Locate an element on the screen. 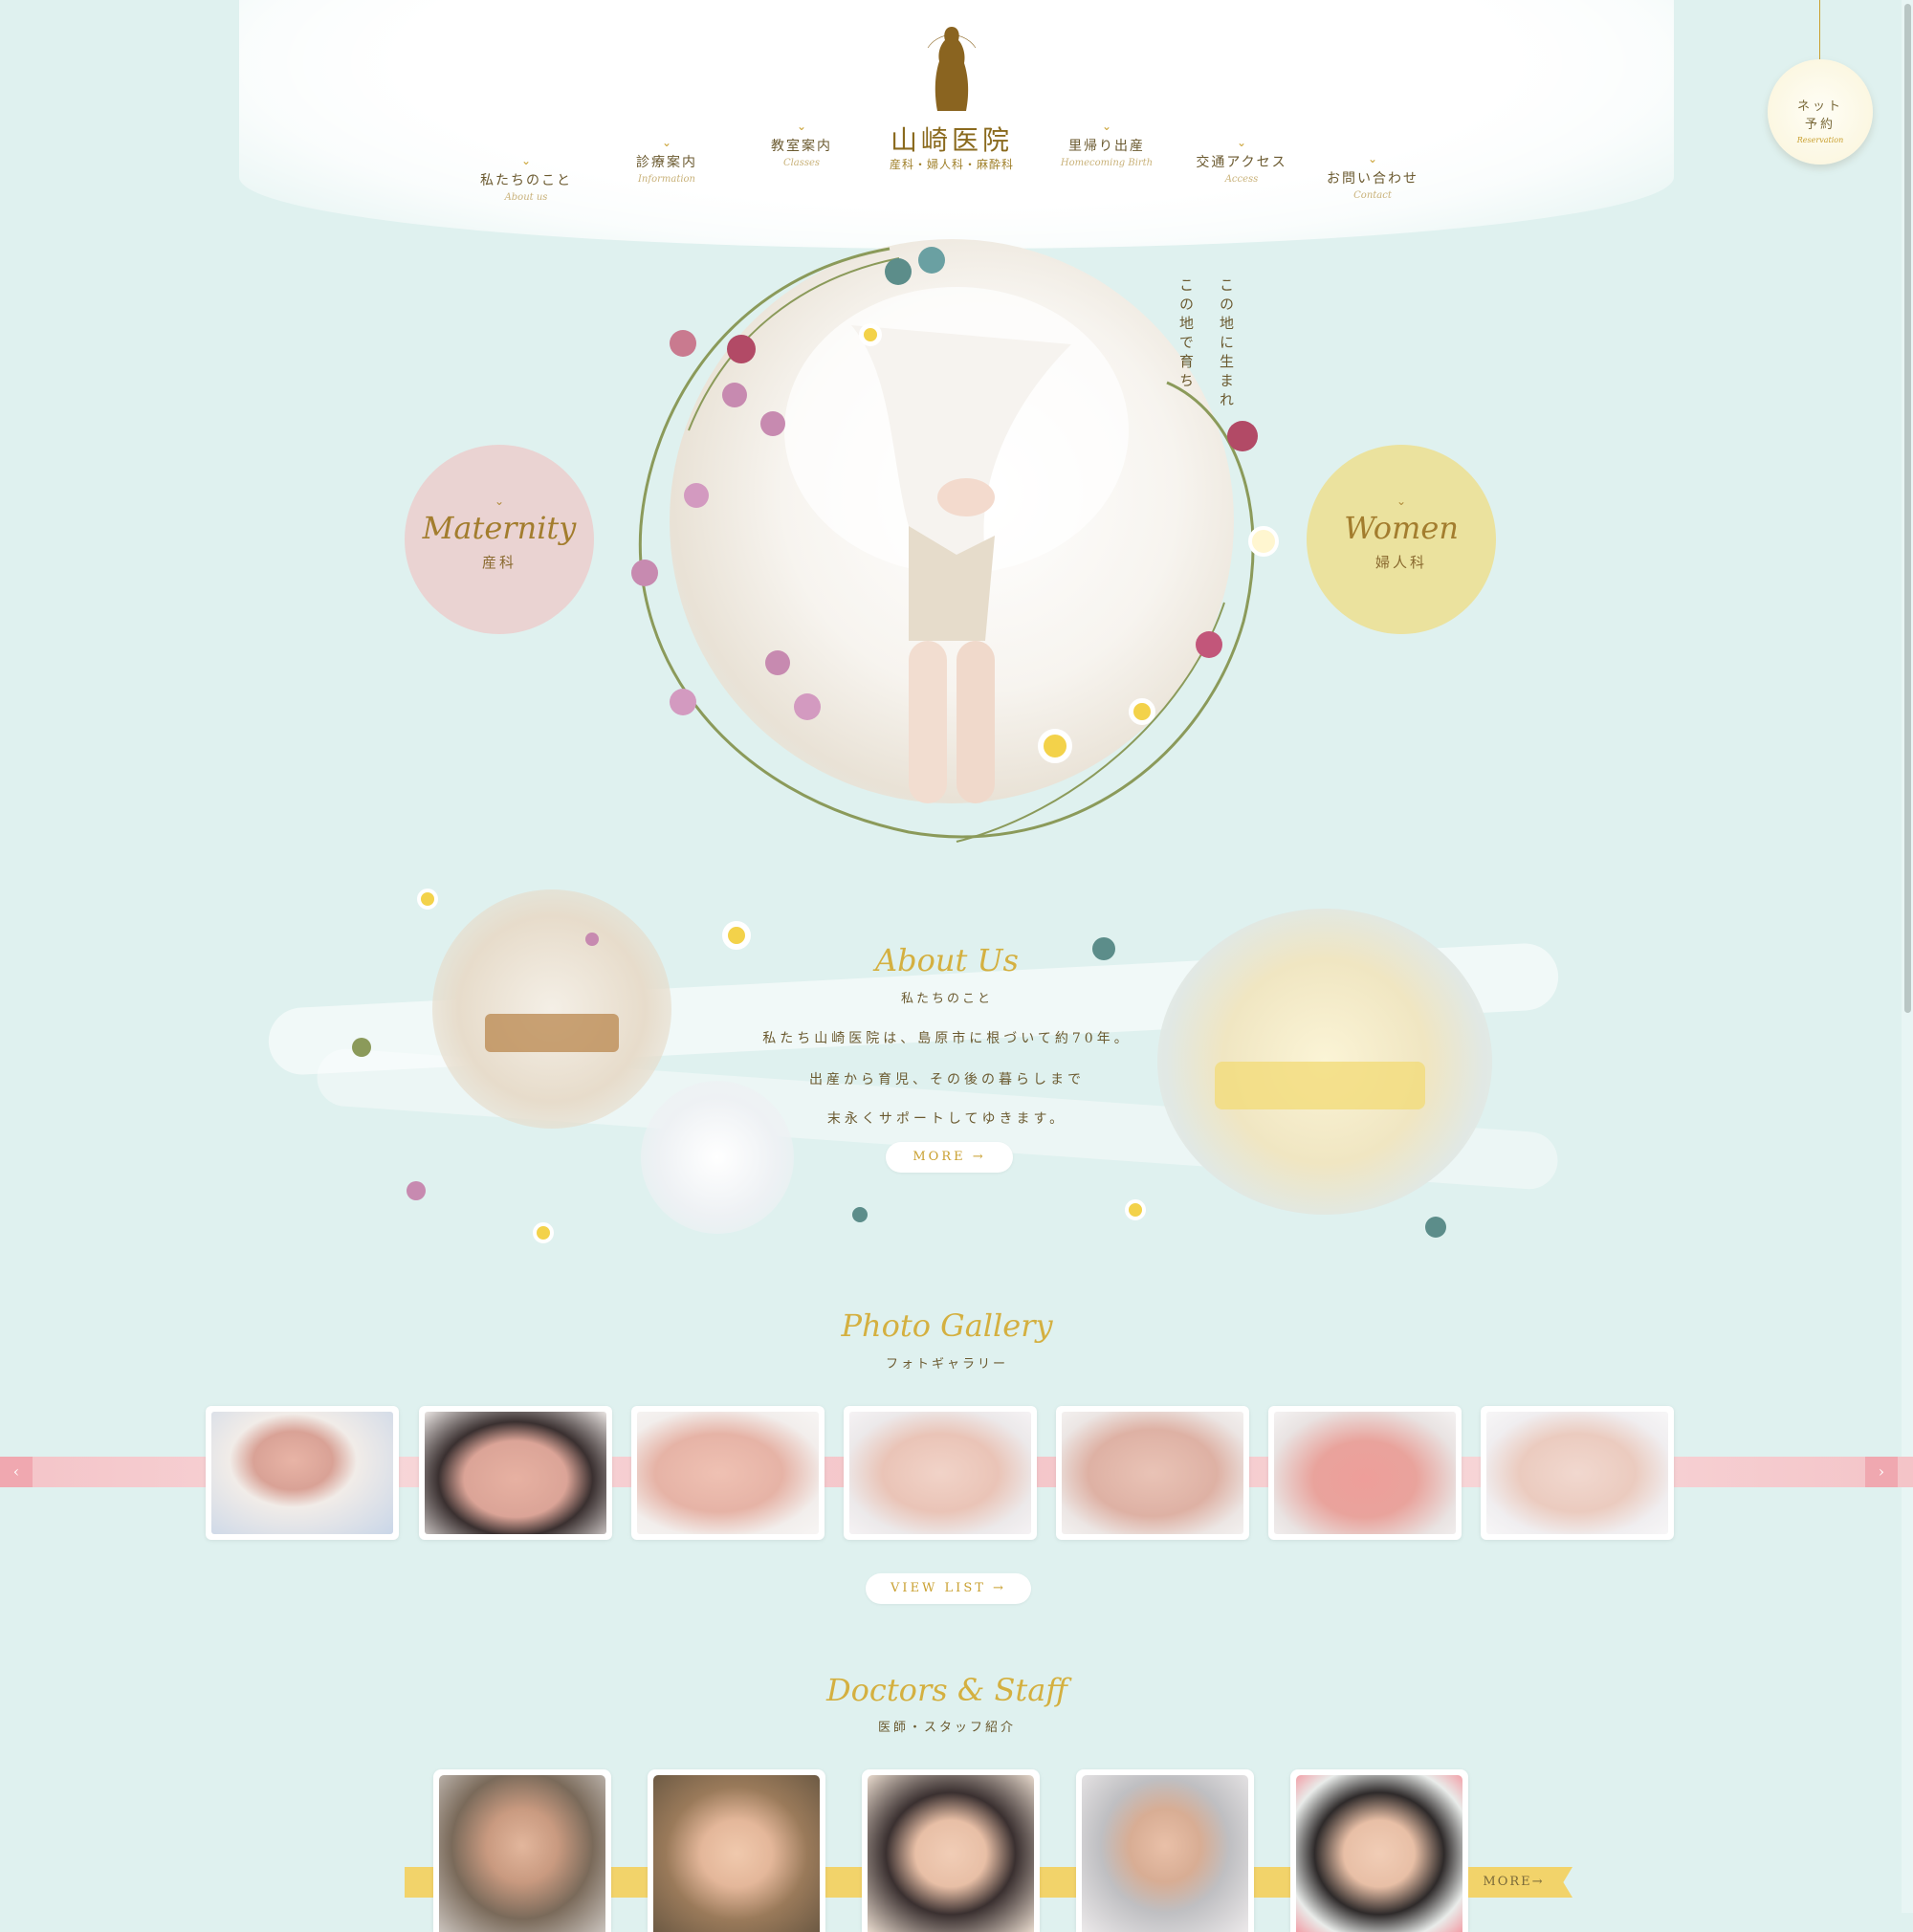  nav-item-access: ⌄ 交通アクセス Access is located at coordinates (1241, 161).